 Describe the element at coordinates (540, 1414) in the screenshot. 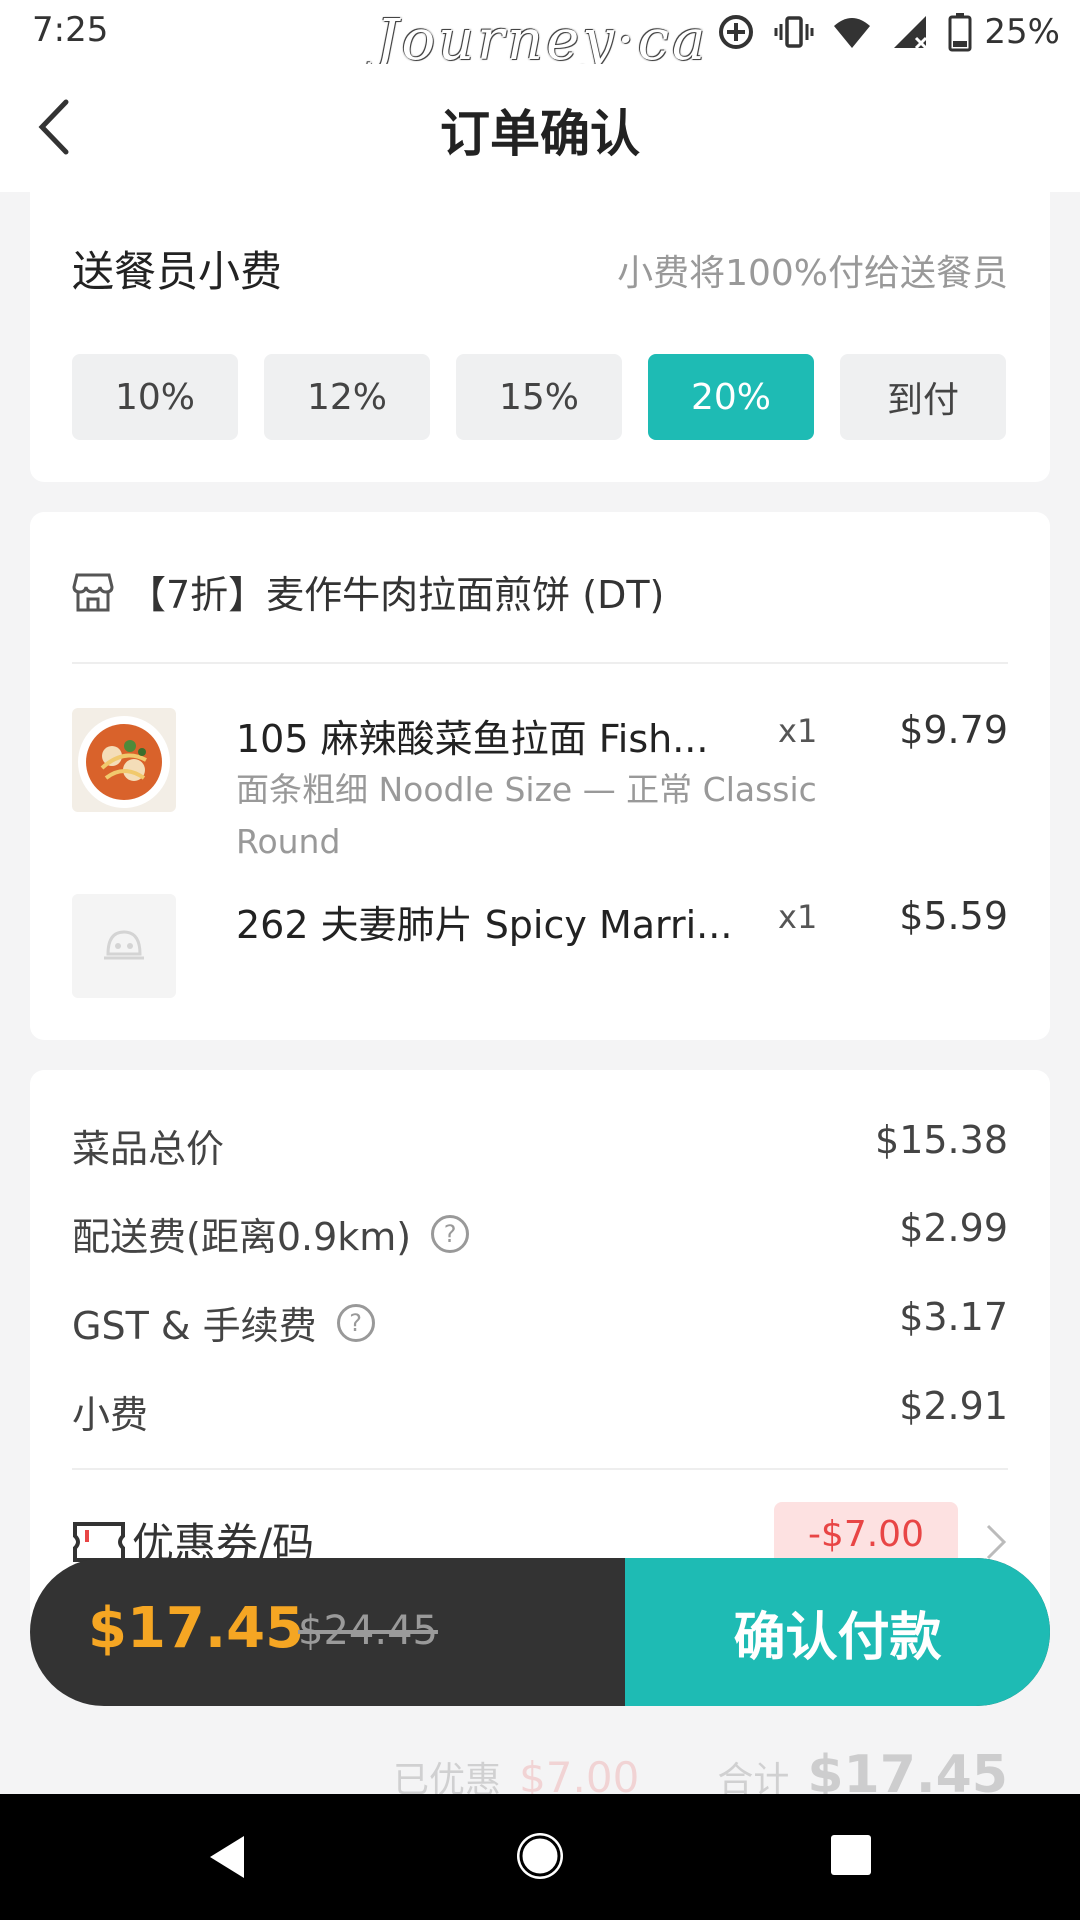

I see `tip-row: 小费 $2.91` at that location.